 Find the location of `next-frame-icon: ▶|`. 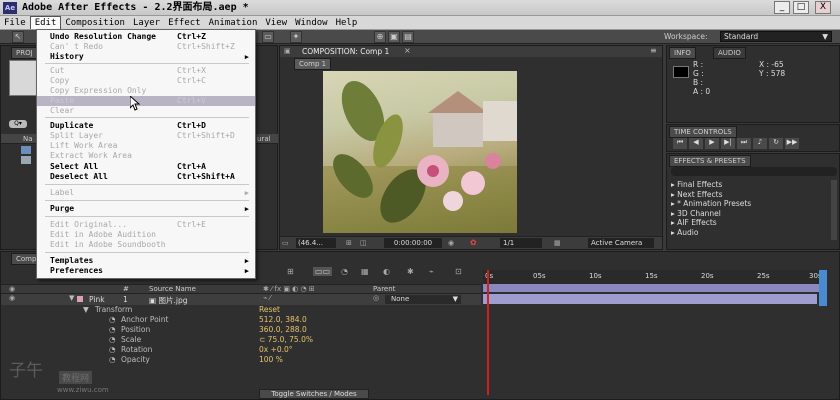

next-frame-icon: ▶| is located at coordinates (728, 143).